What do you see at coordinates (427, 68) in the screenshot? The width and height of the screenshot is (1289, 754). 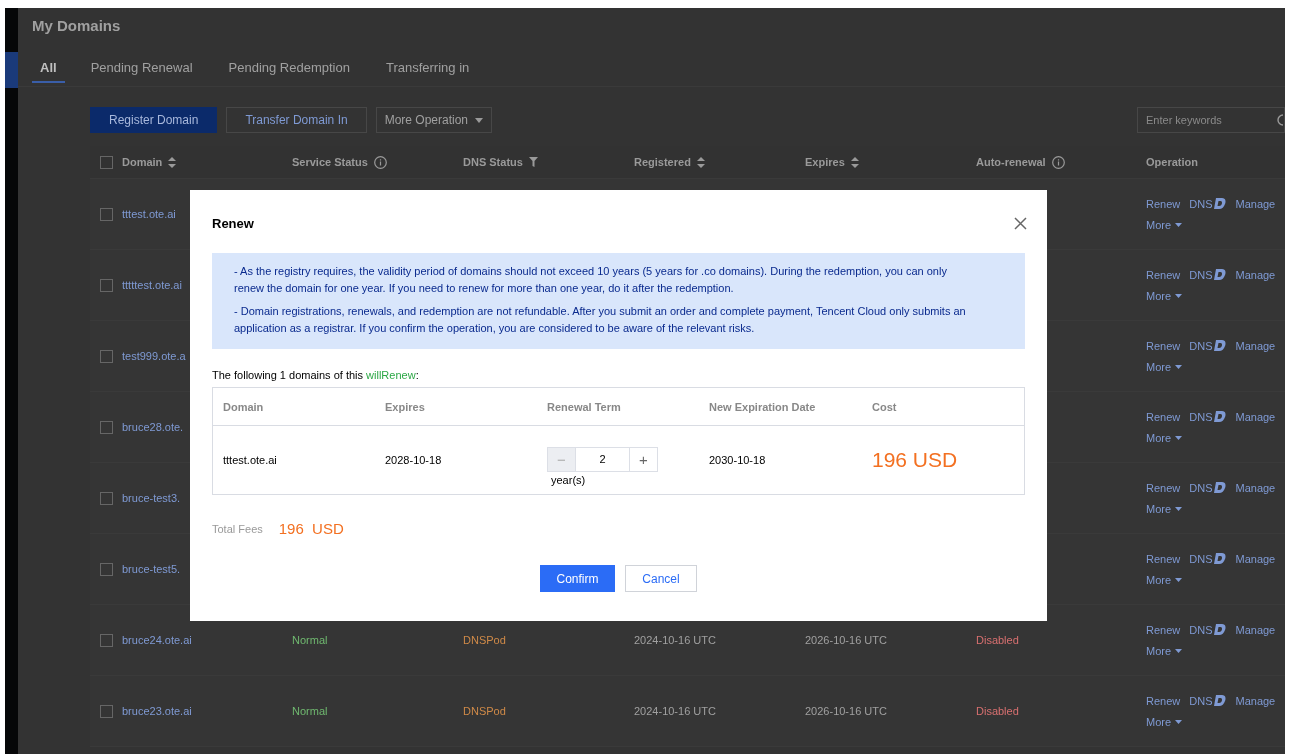 I see `tab: Transferring in` at bounding box center [427, 68].